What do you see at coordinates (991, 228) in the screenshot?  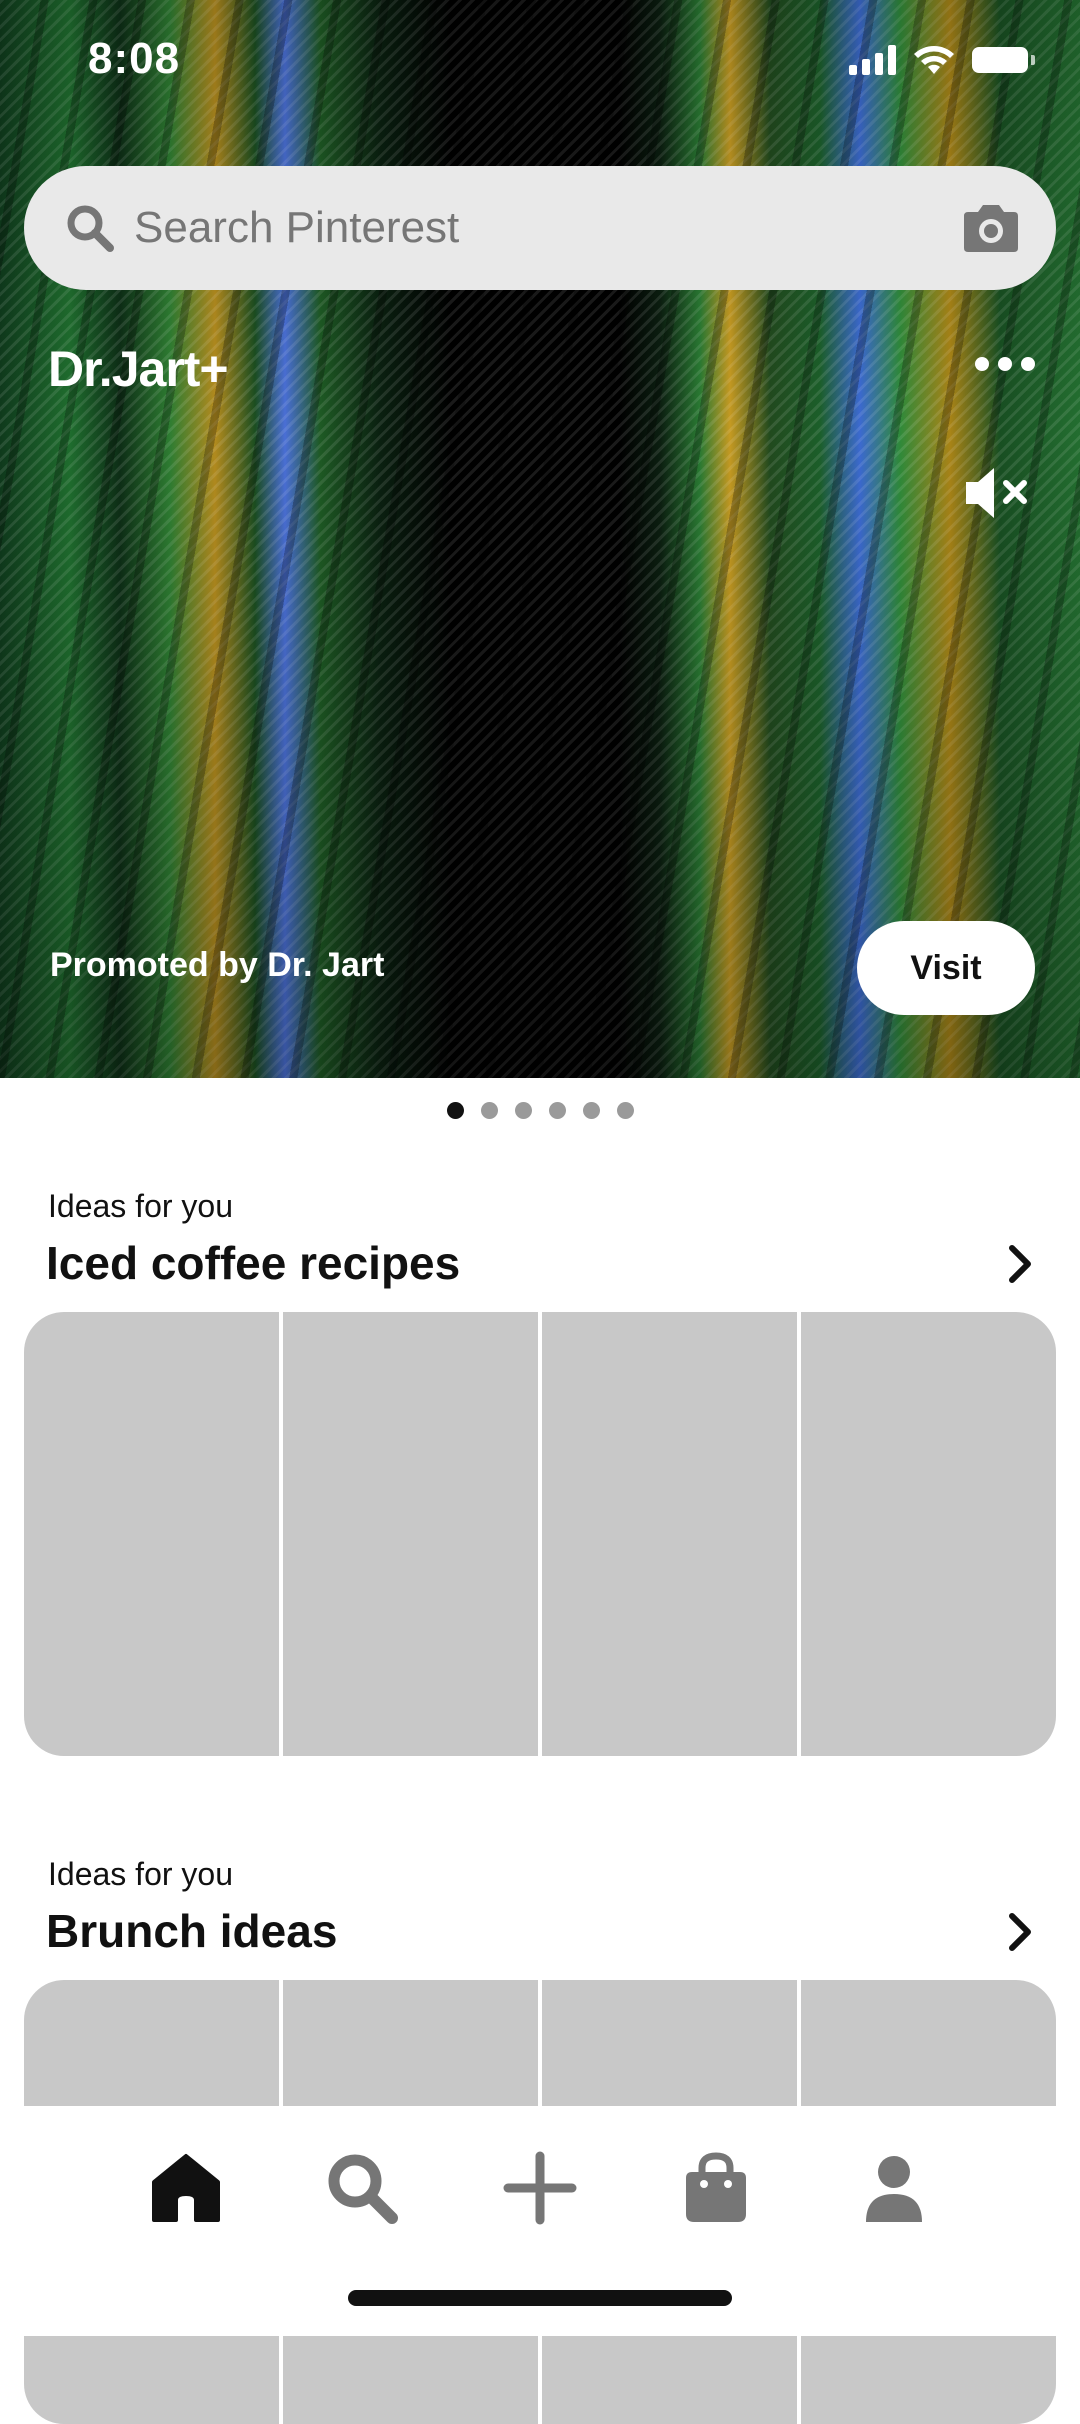 I see `camera-icon` at bounding box center [991, 228].